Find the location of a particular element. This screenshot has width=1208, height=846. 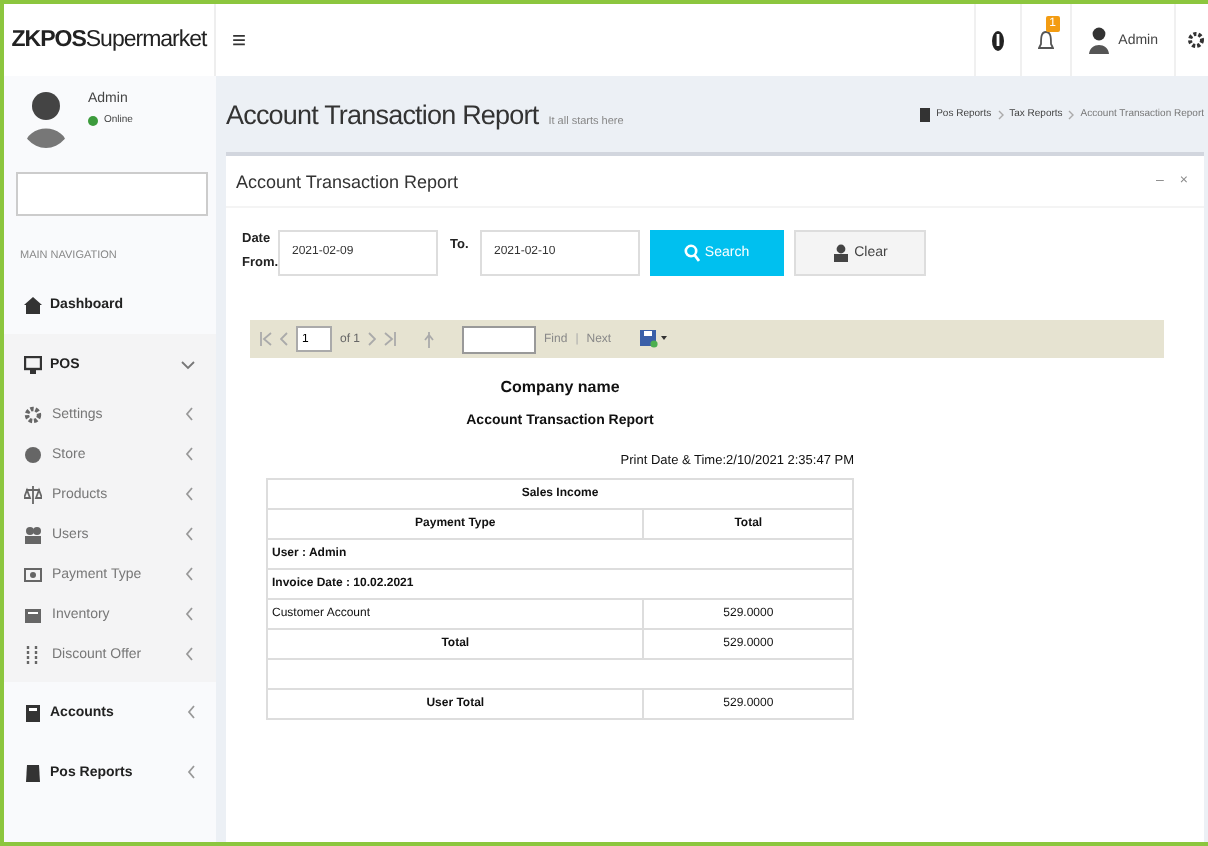

document-icon is located at coordinates (925, 114).